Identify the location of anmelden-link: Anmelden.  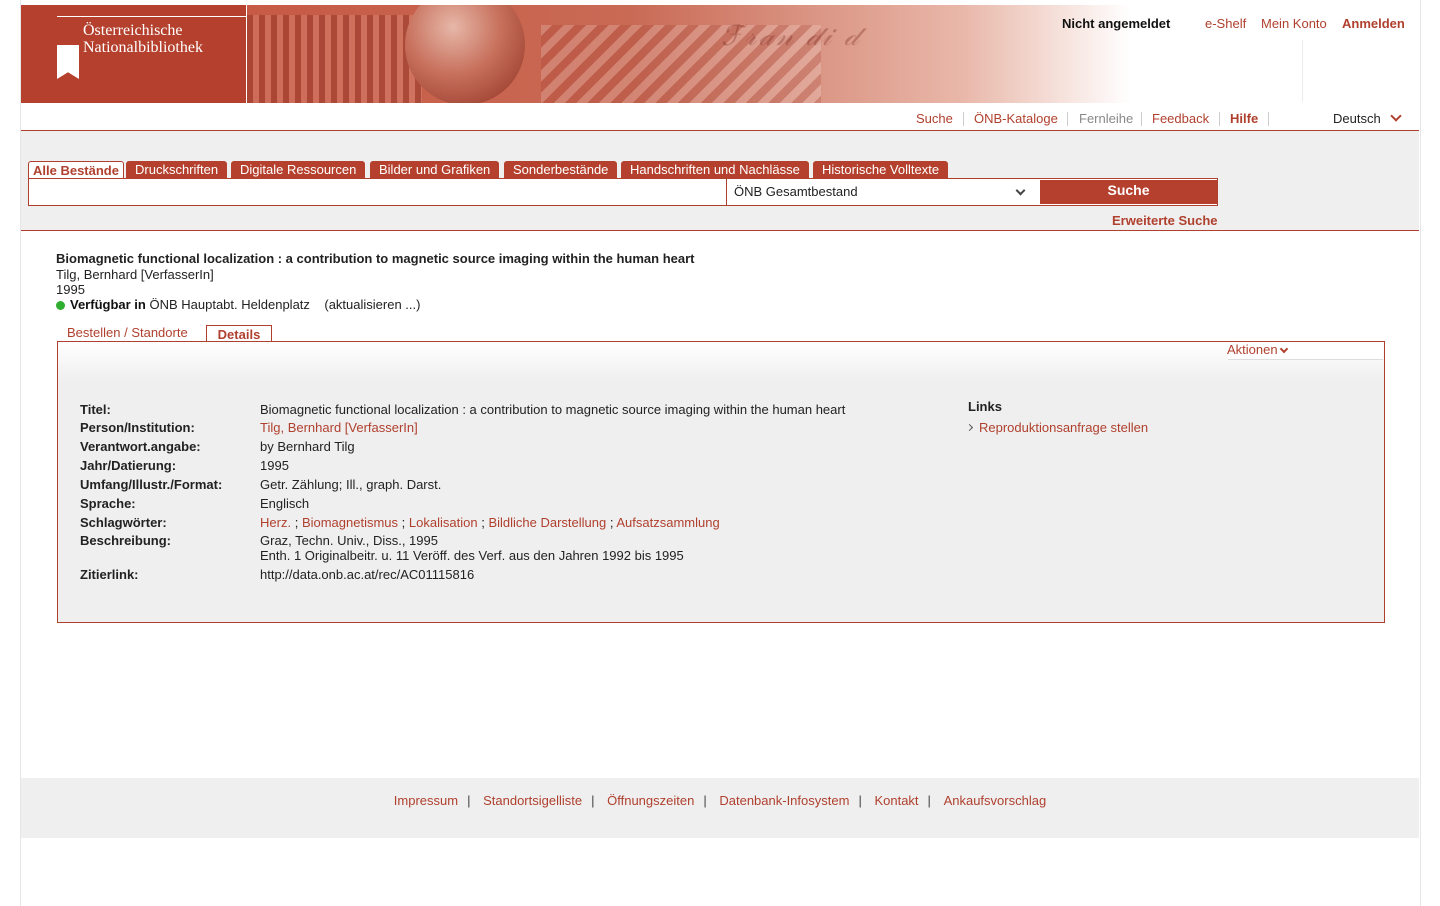
(1373, 23).